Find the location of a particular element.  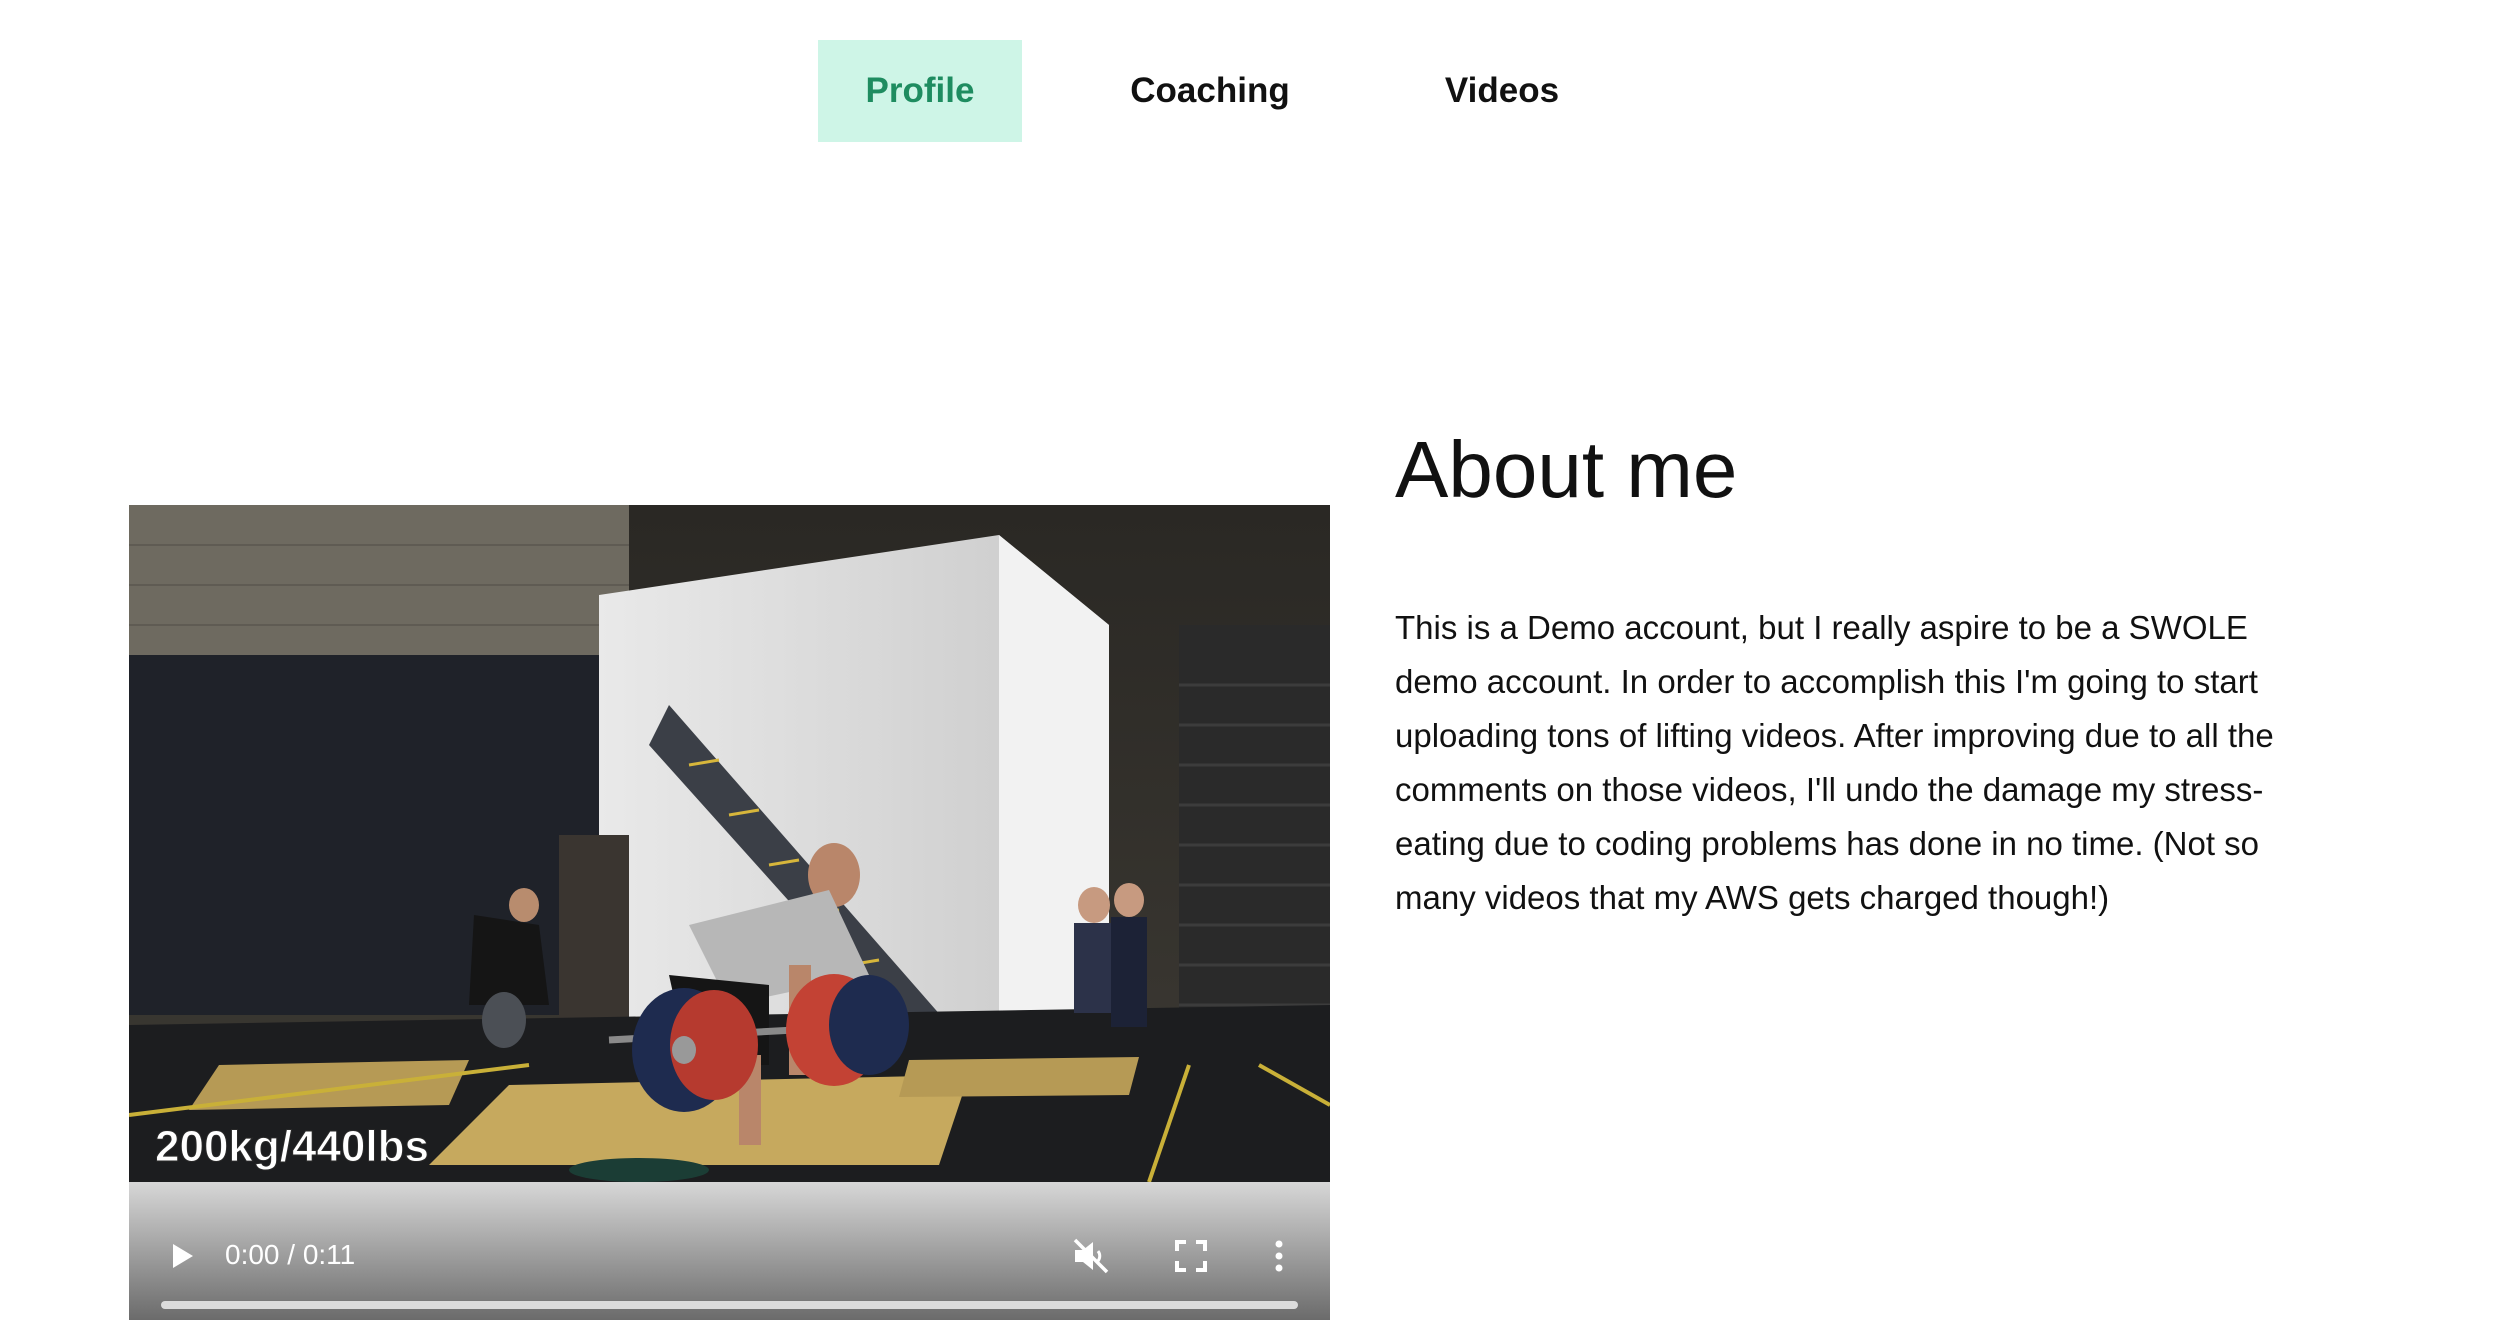

muted-volume-icon is located at coordinates (1091, 1256).